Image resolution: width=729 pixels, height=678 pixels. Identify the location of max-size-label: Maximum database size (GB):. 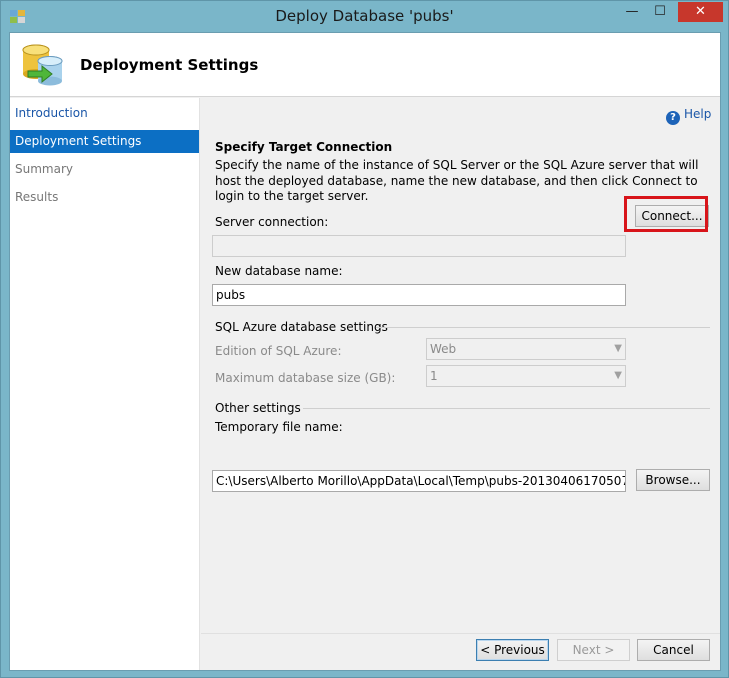
(305, 378).